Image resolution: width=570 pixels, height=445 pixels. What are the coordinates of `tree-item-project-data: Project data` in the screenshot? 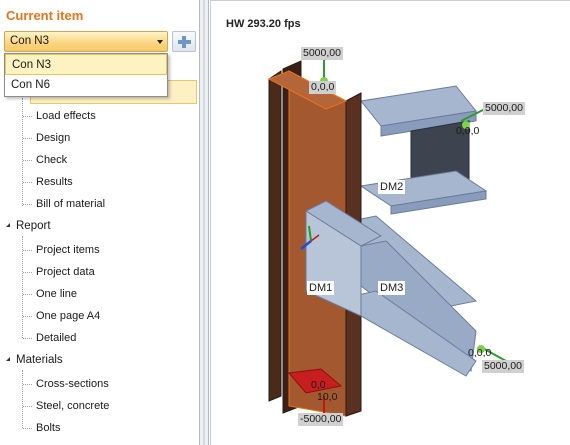 It's located at (65, 272).